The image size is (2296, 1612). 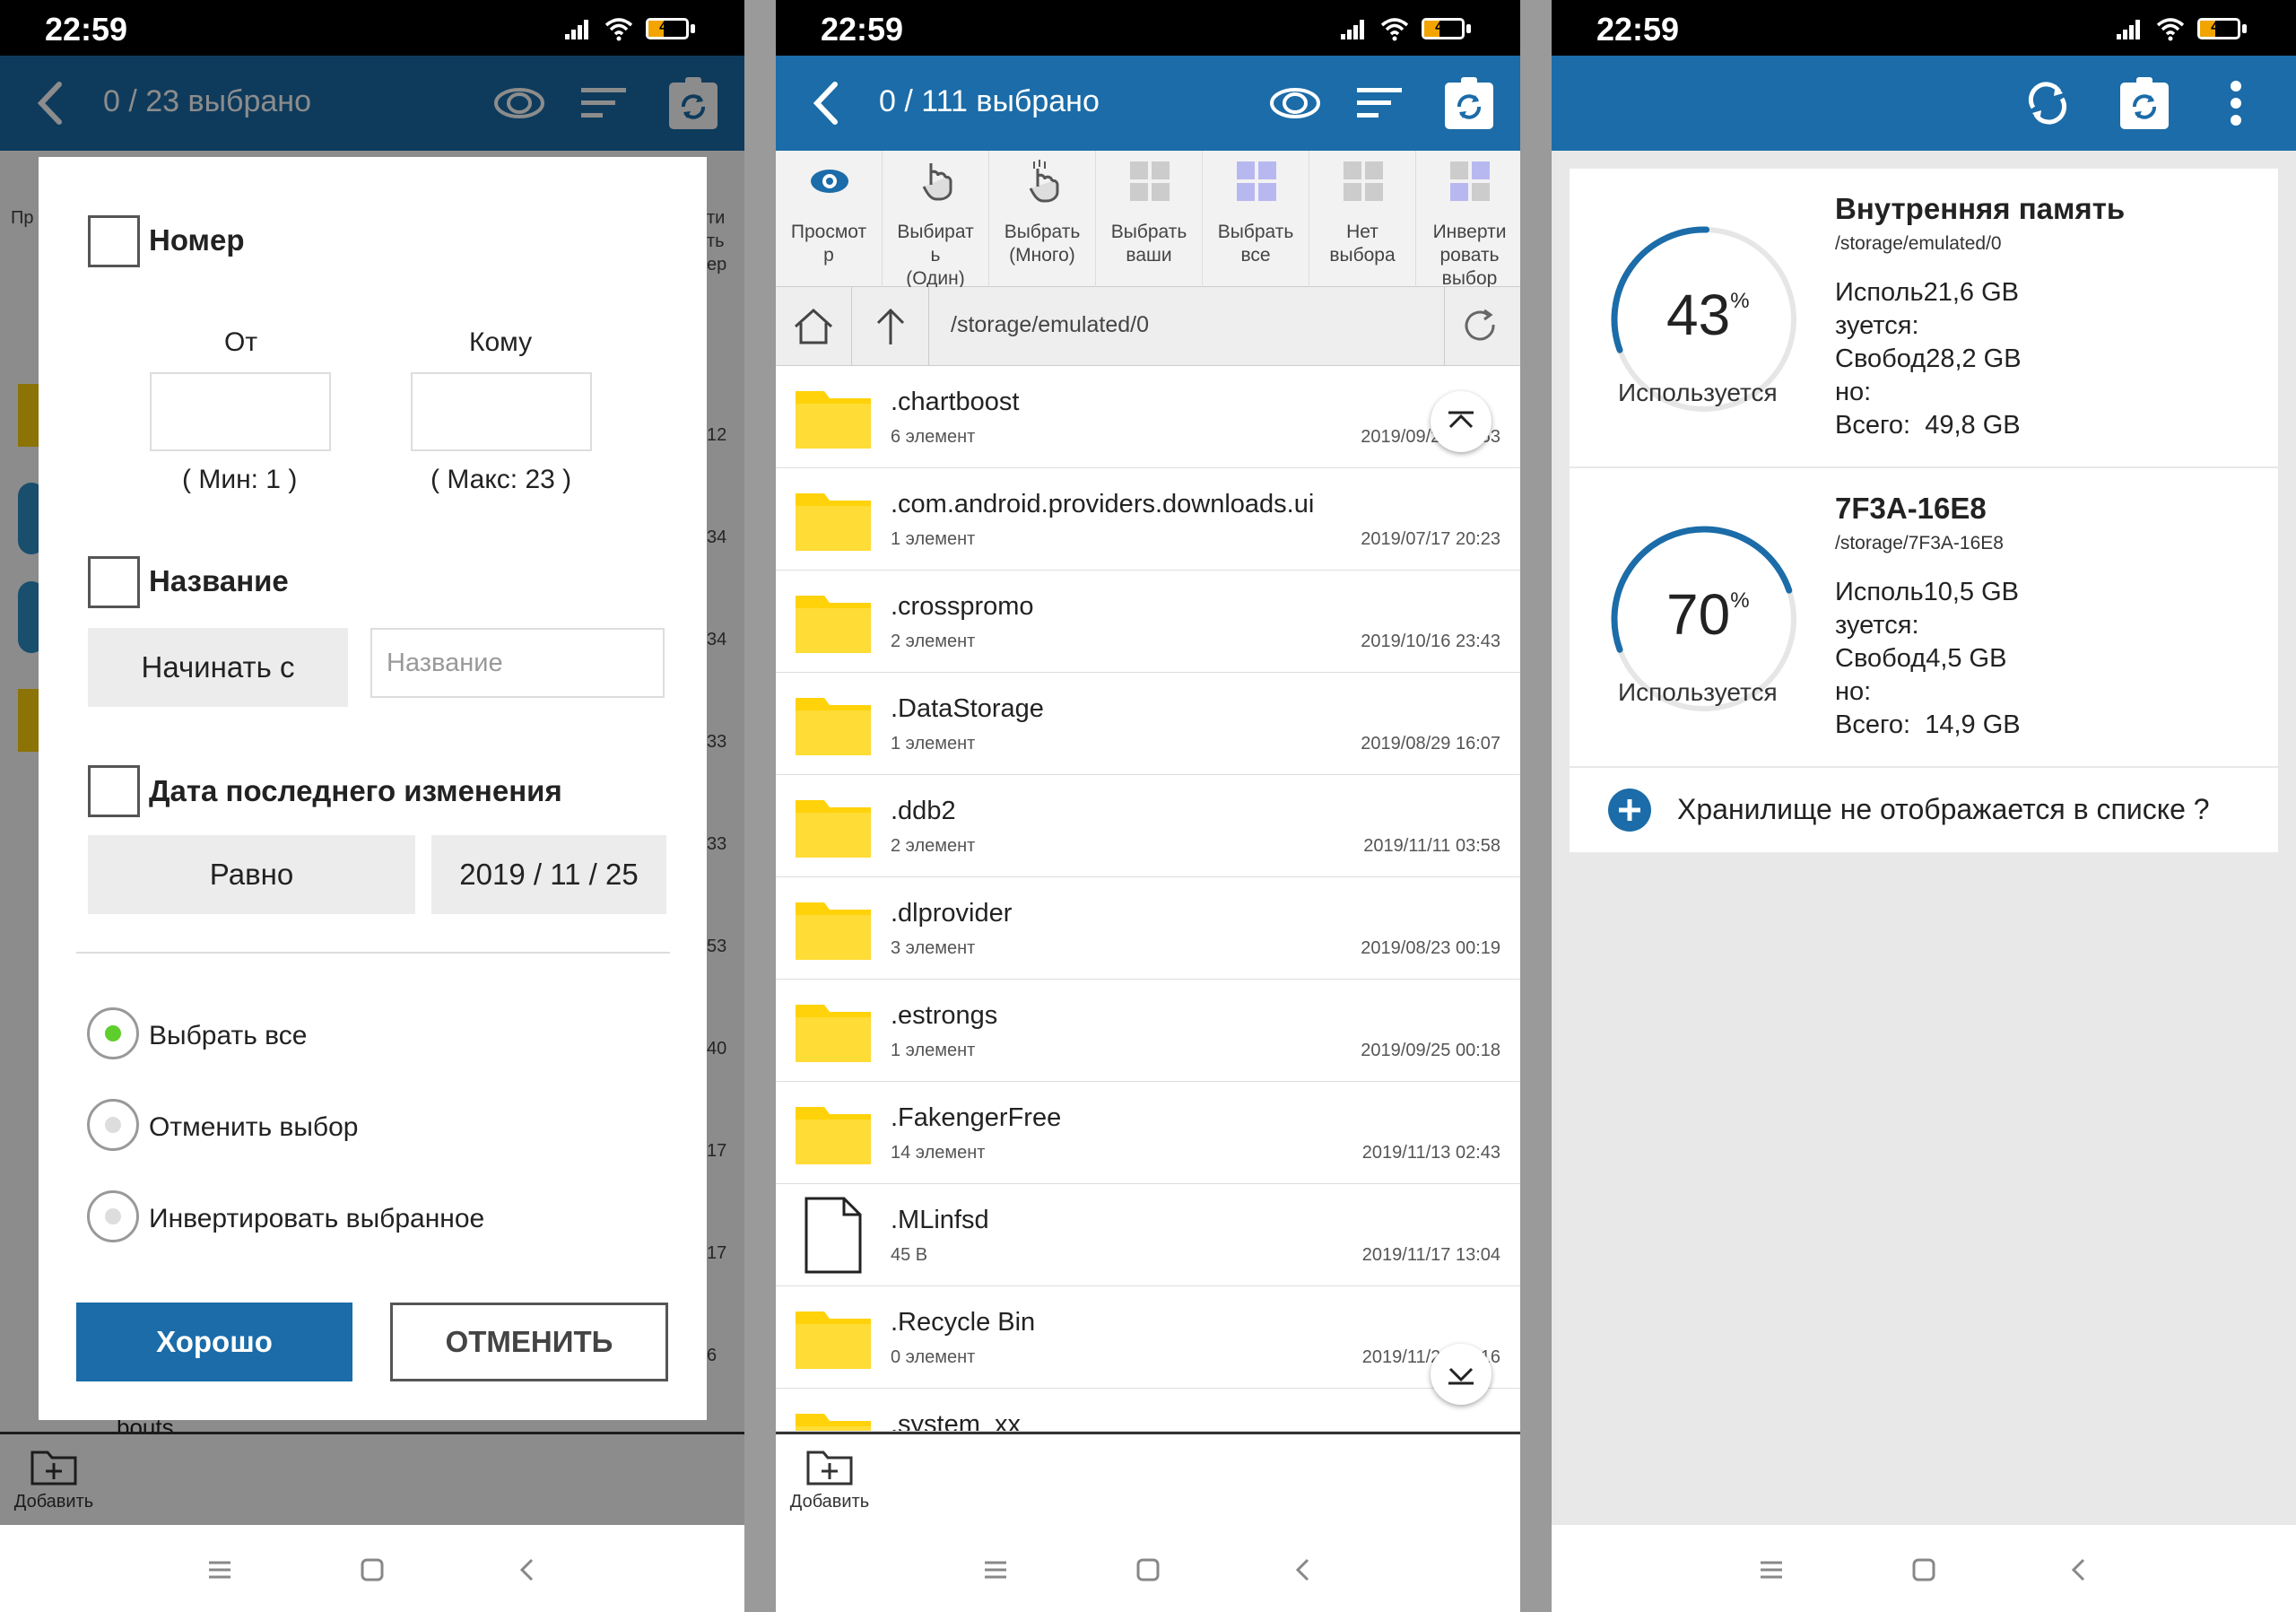 I want to click on scroll-top-icon, so click(x=1461, y=420).